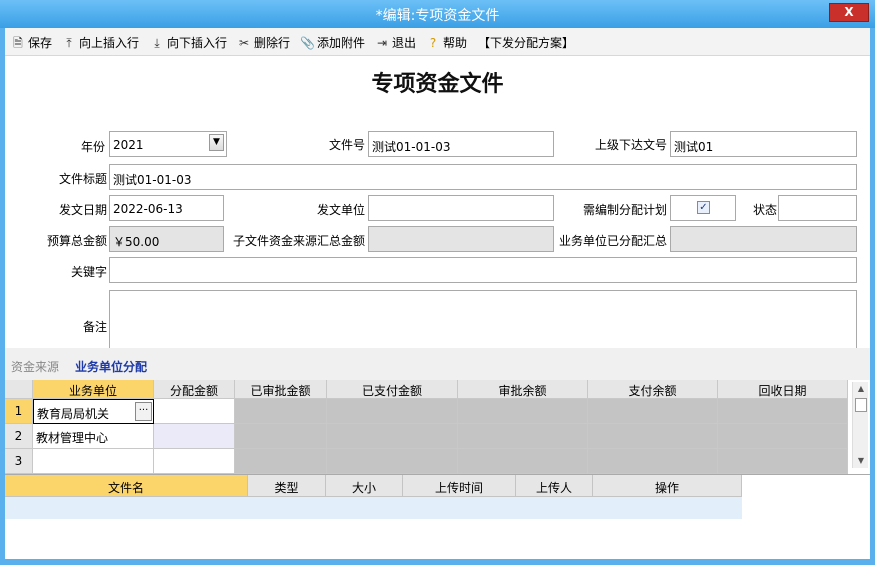 The width and height of the screenshot is (875, 565). I want to click on column-header: 分配金额, so click(194, 389).